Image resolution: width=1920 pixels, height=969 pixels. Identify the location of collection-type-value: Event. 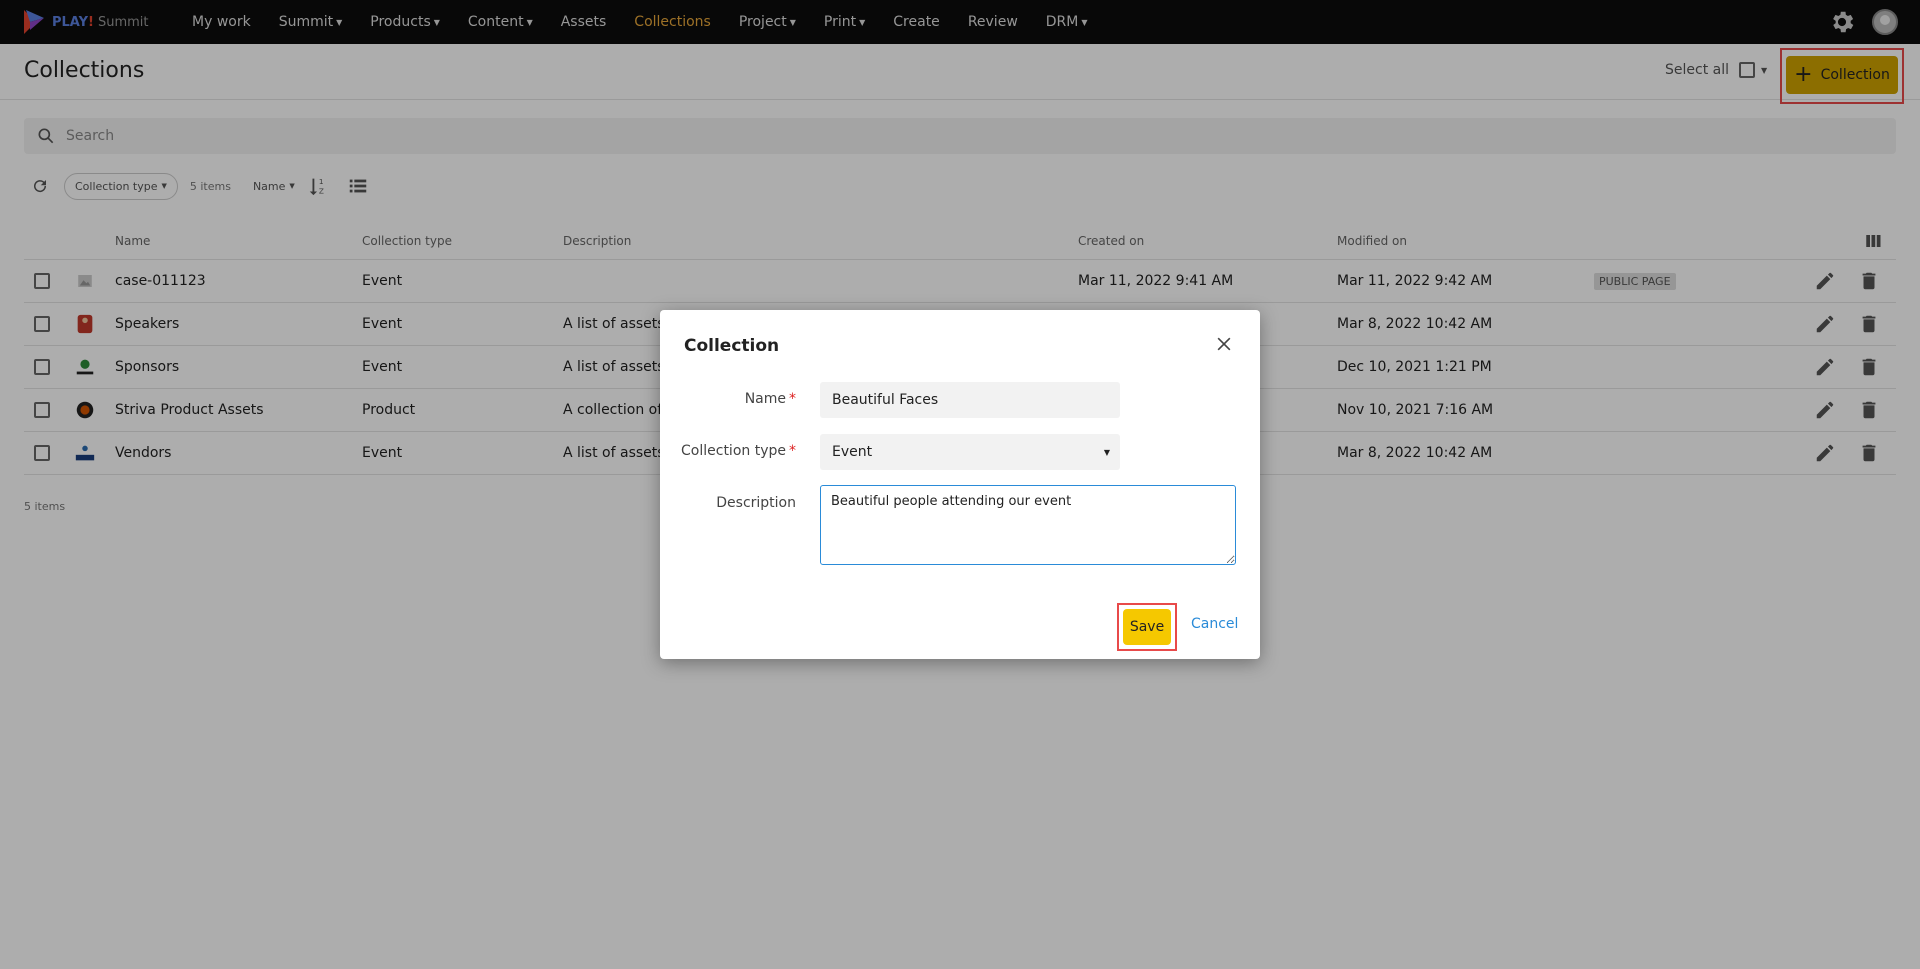
(852, 452).